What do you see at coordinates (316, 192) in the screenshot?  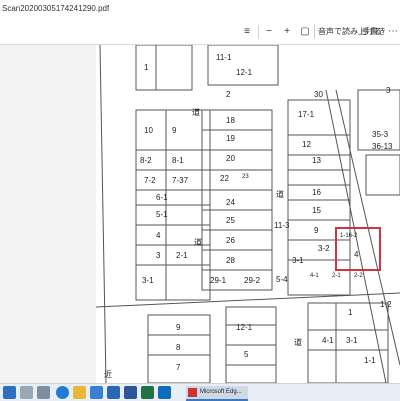 I see `parcel-label: 16` at bounding box center [316, 192].